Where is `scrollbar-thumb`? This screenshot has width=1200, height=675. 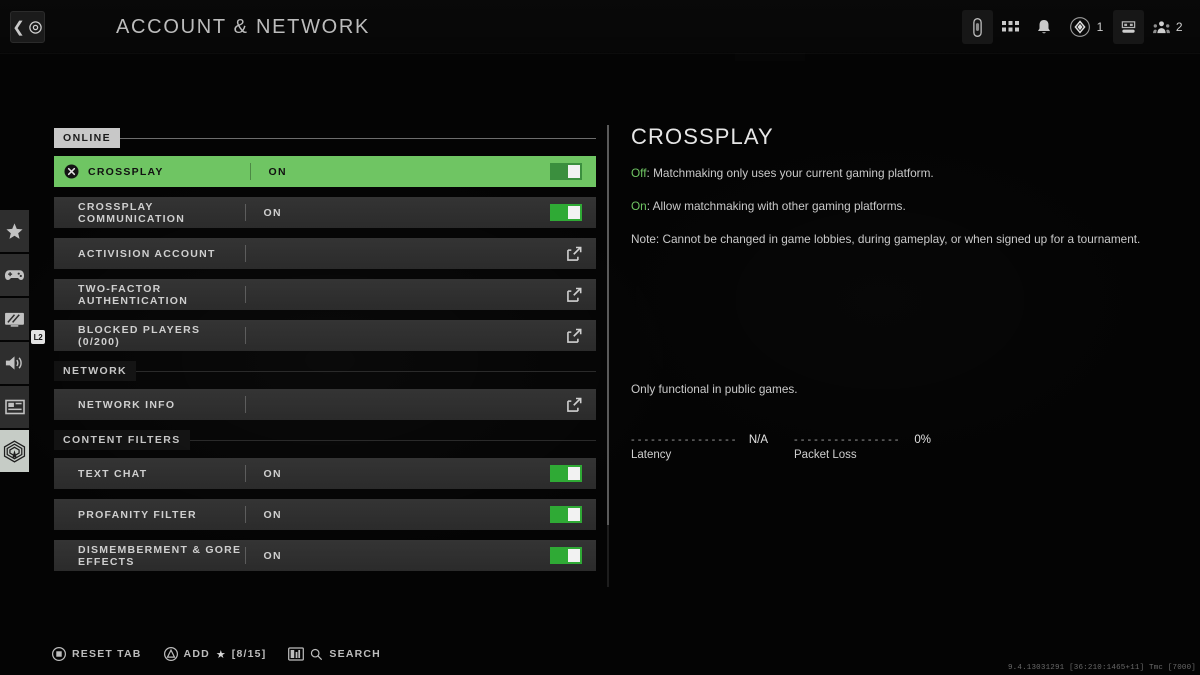 scrollbar-thumb is located at coordinates (608, 325).